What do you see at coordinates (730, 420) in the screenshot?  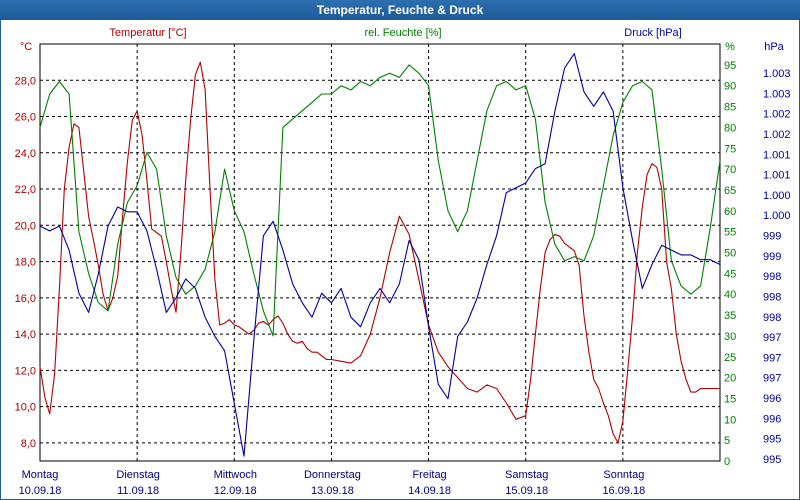 I see `humidity-tick-label: 10` at bounding box center [730, 420].